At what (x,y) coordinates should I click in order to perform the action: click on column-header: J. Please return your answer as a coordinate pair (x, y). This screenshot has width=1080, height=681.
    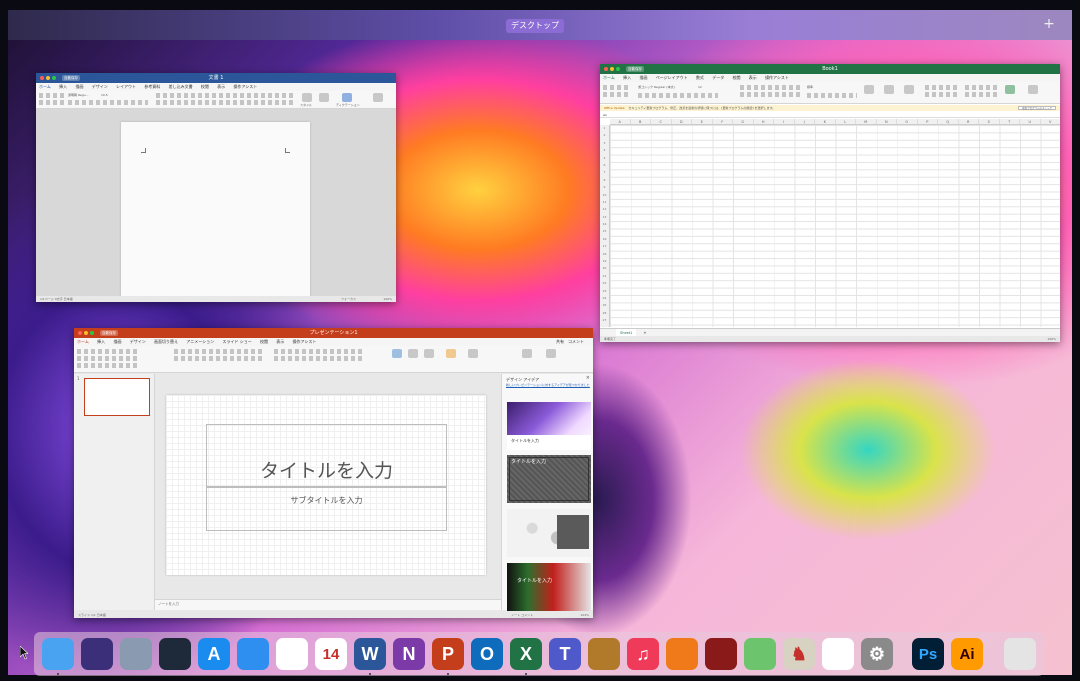
    Looking at the image, I should click on (805, 121).